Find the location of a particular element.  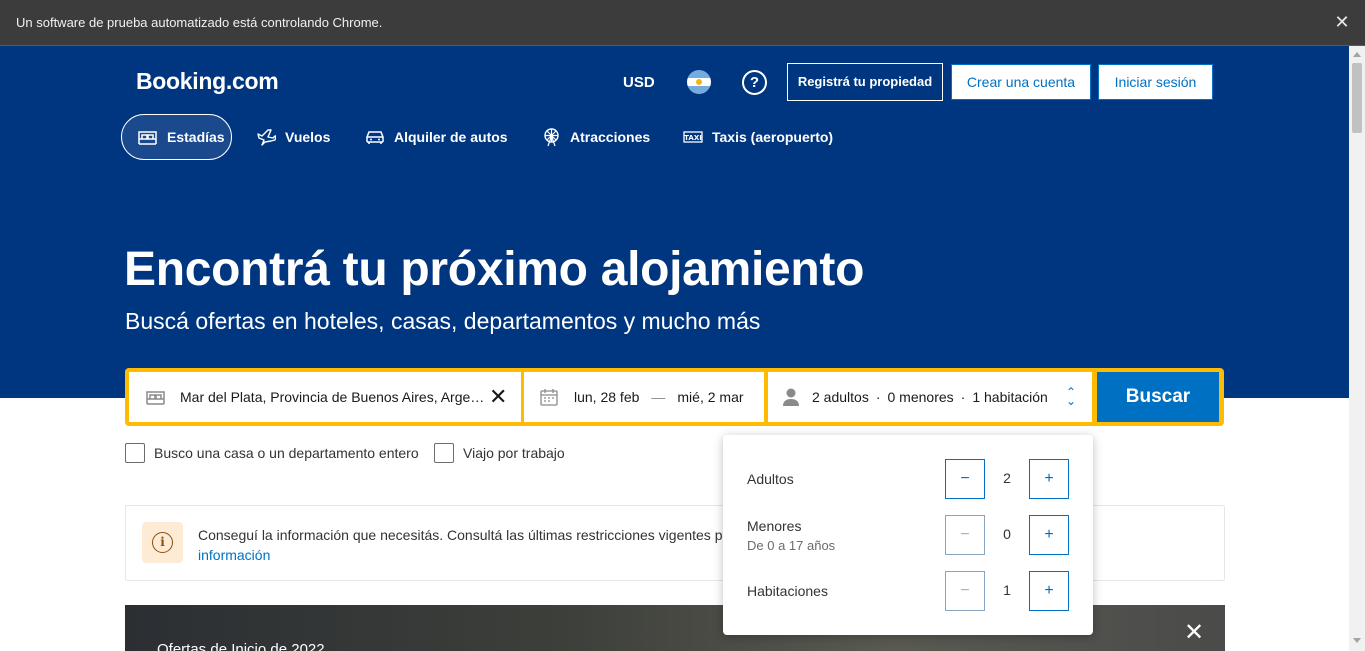

rooms-summary: 1 habitación is located at coordinates (1010, 397).